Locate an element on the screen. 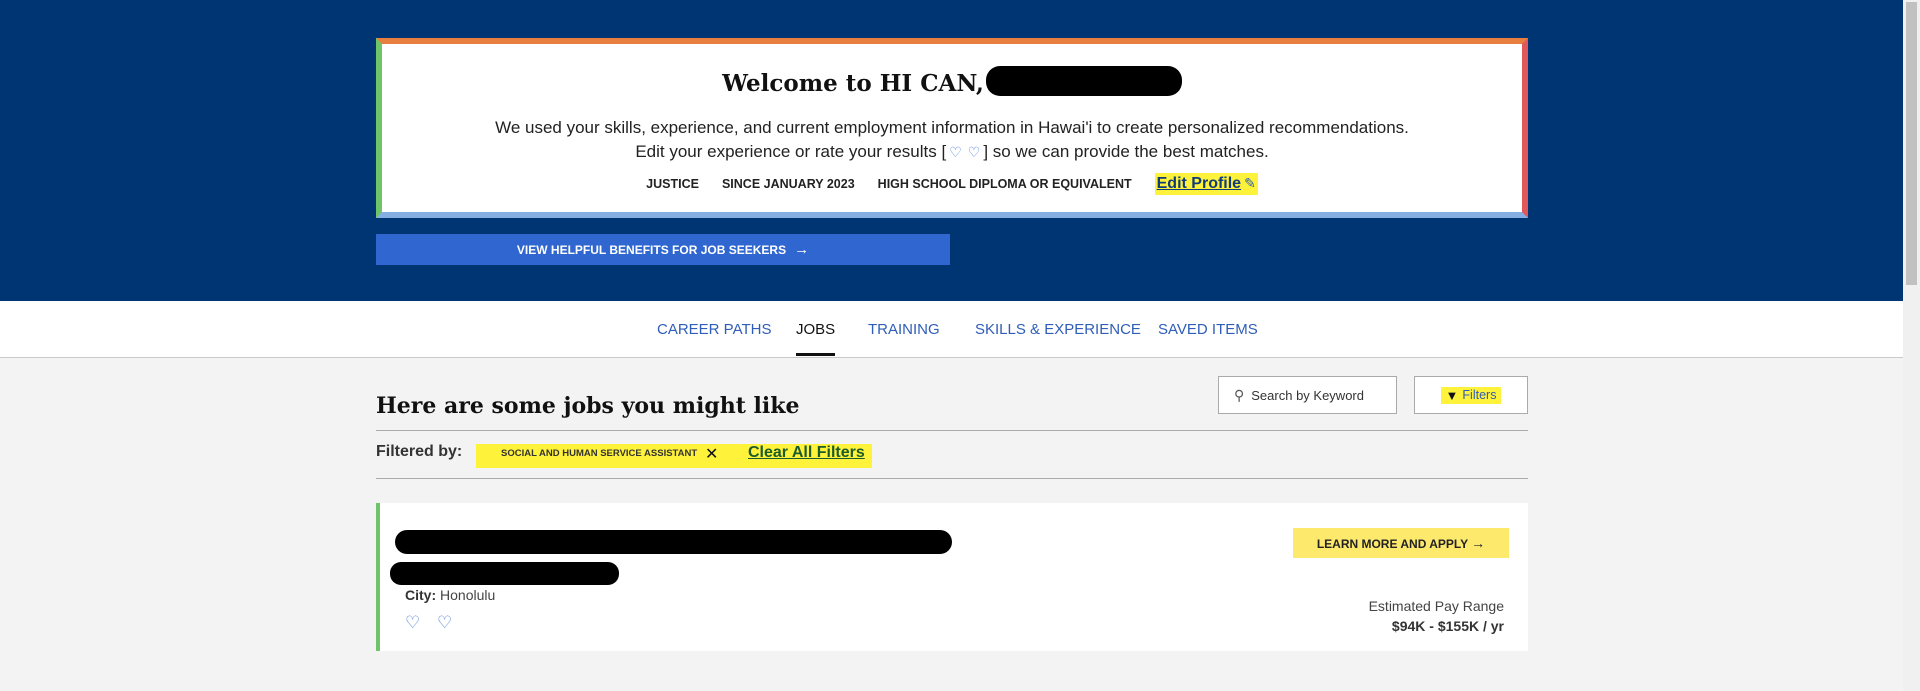 Image resolution: width=1920 pixels, height=691 pixels. funnel-icon: ▼ is located at coordinates (1452, 395).